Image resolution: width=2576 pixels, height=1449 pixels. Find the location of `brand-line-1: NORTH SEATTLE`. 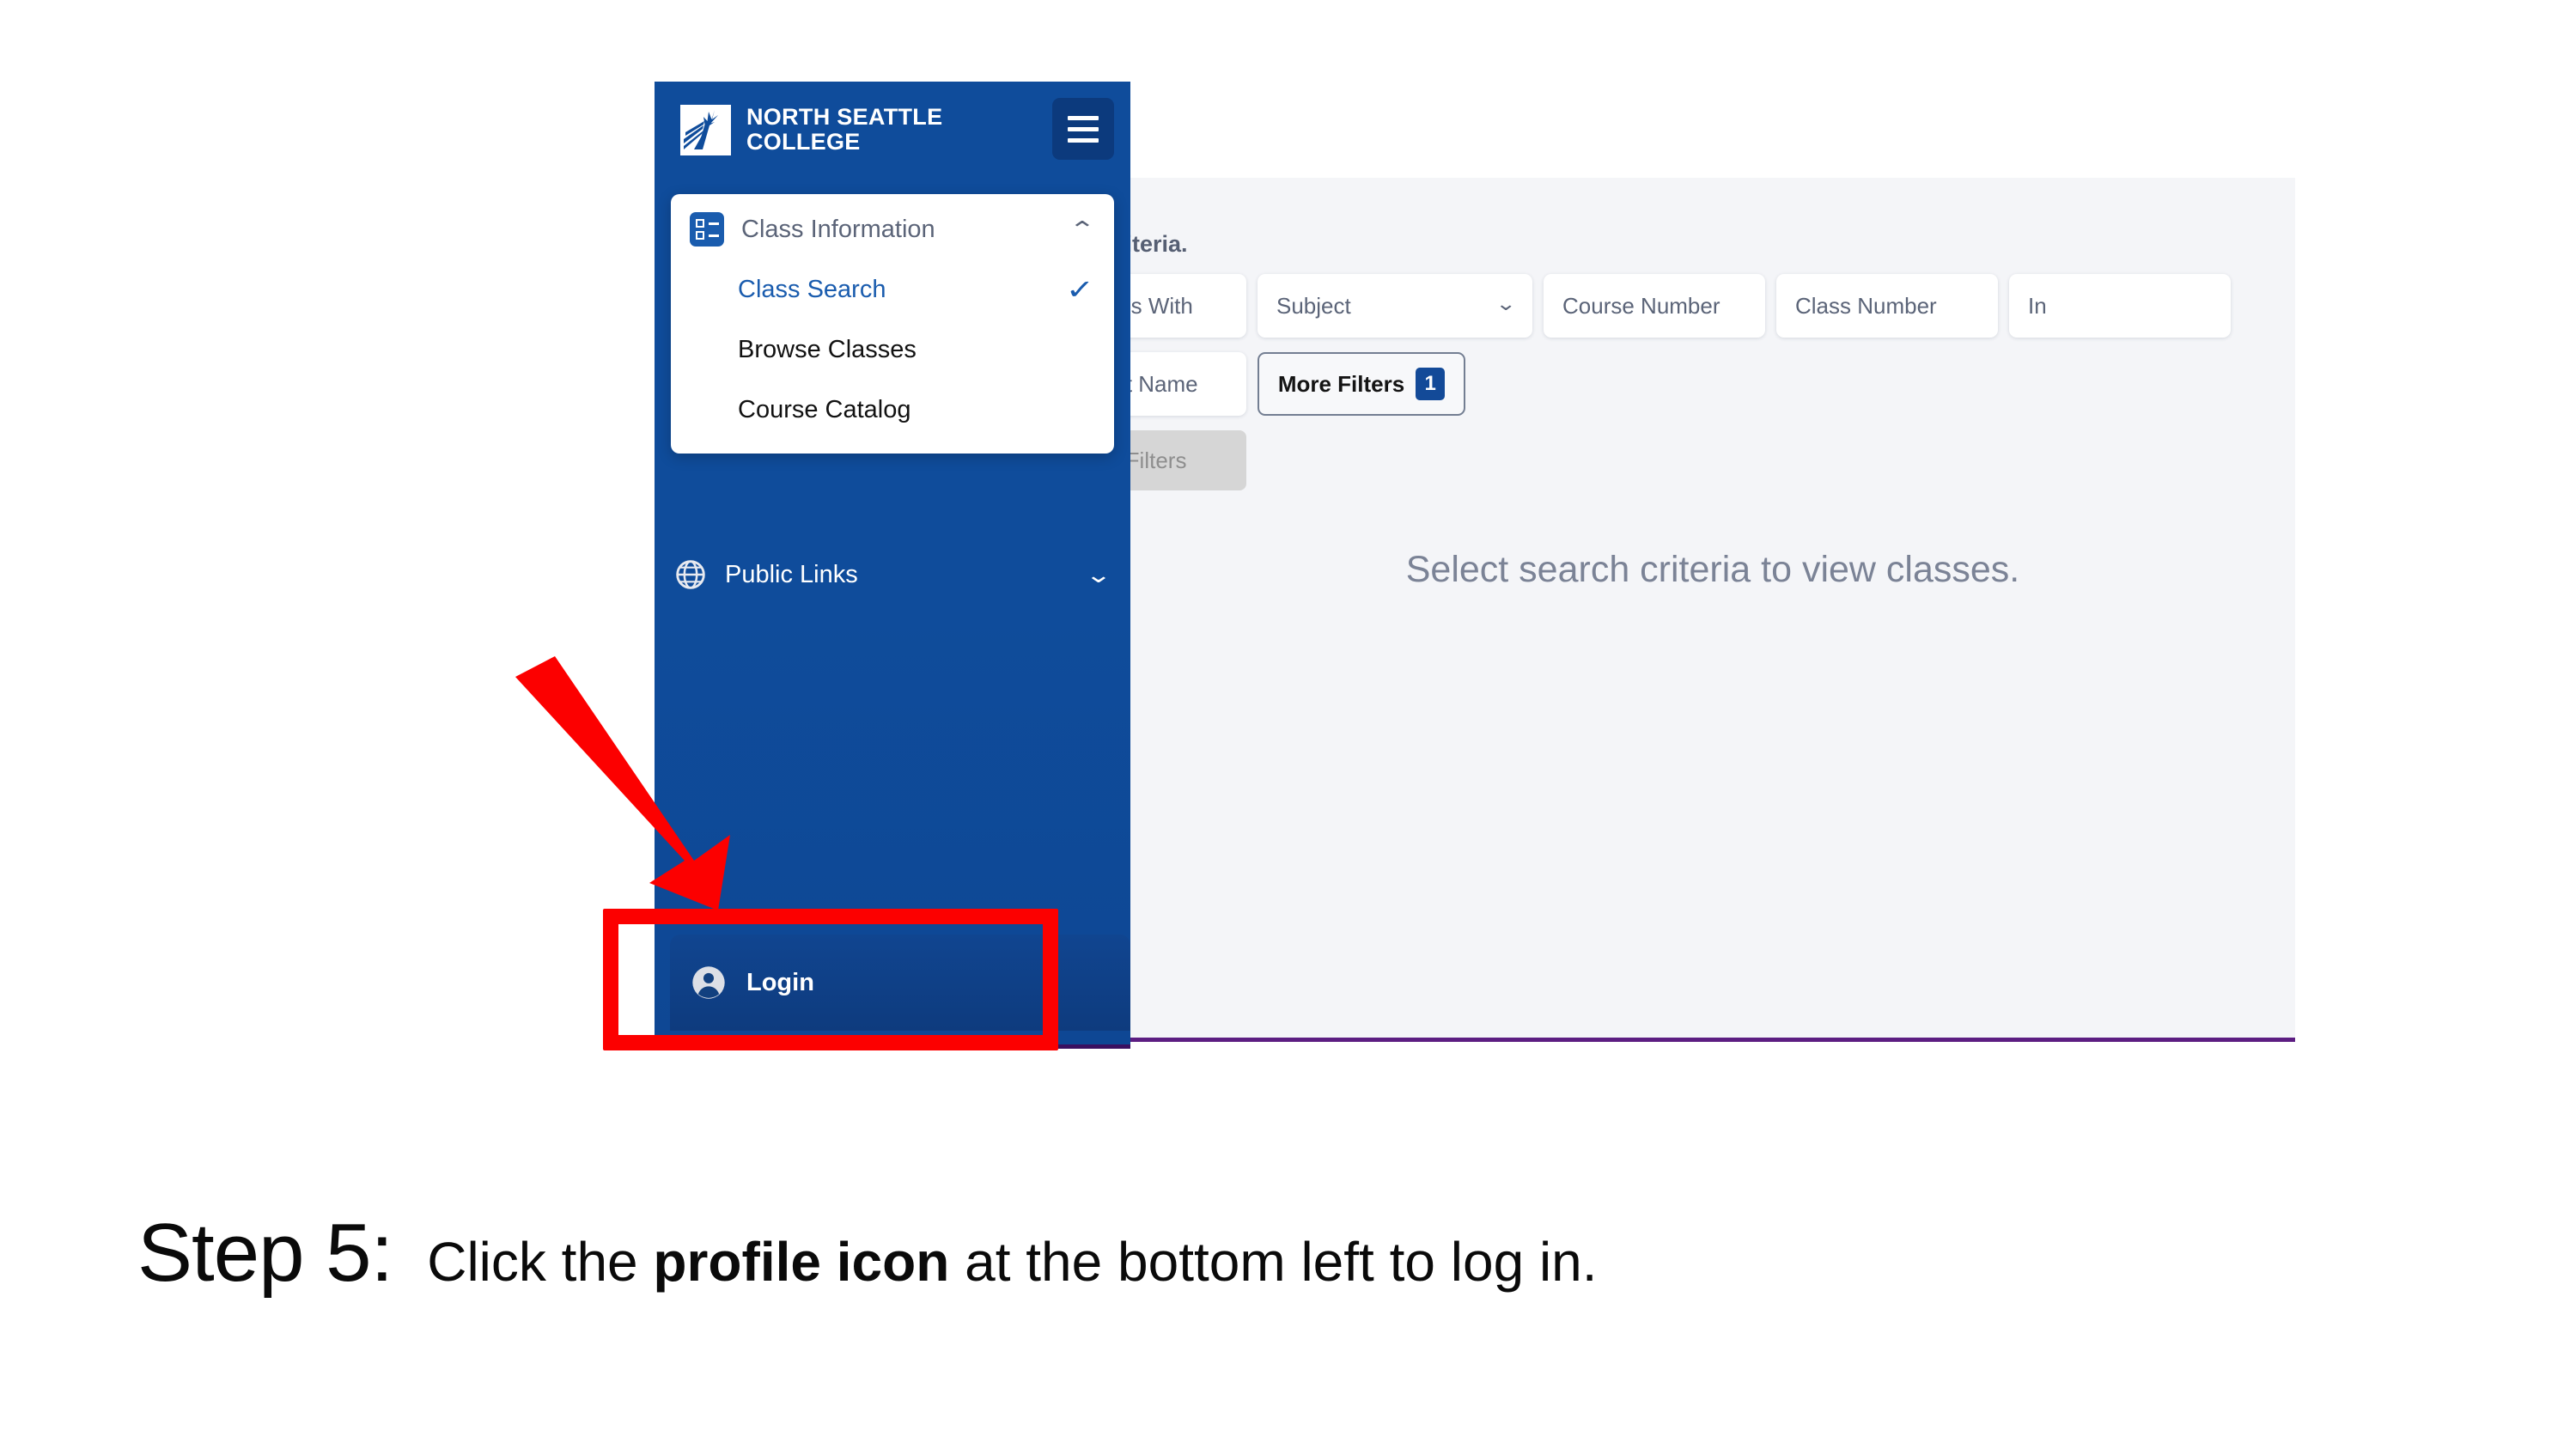

brand-line-1: NORTH SEATTLE is located at coordinates (844, 118).